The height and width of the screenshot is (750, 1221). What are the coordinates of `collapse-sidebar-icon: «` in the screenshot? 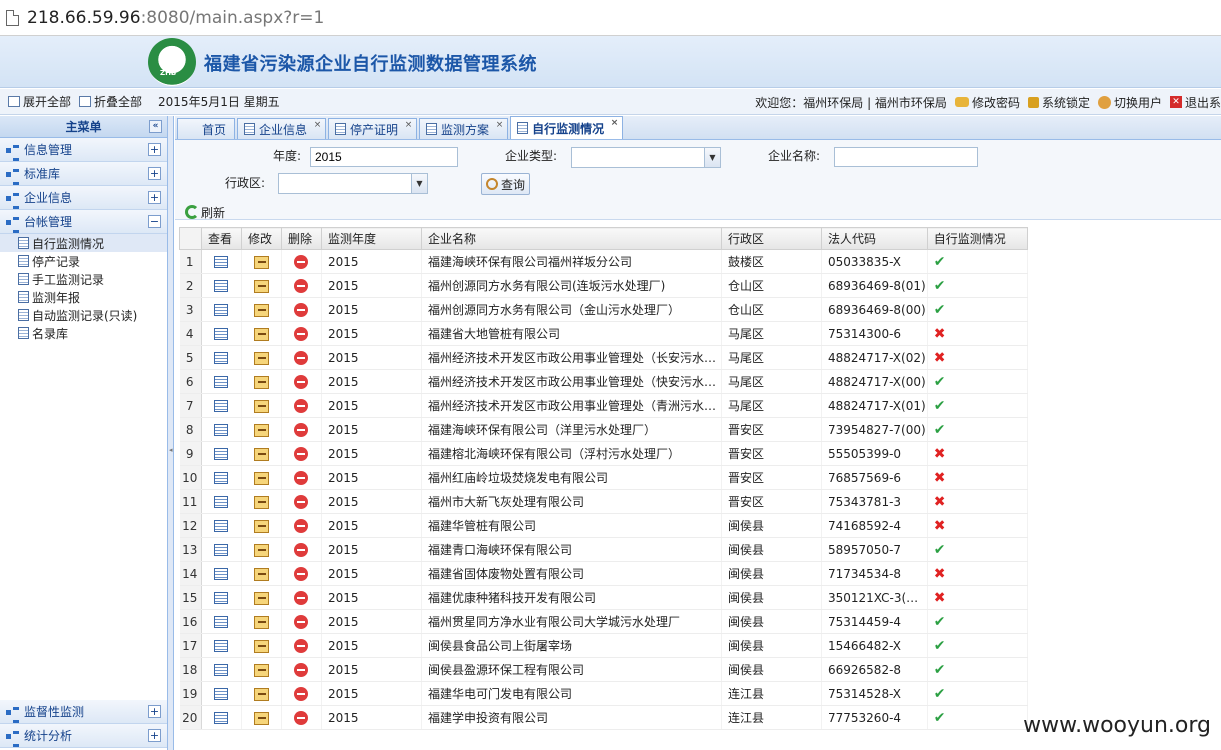 It's located at (155, 126).